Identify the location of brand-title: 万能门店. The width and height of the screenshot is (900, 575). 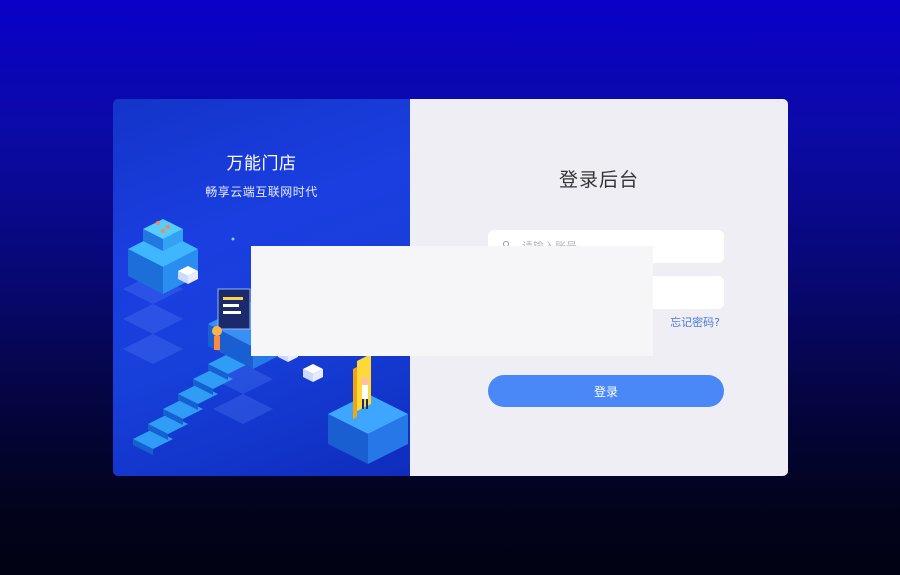
(261, 164).